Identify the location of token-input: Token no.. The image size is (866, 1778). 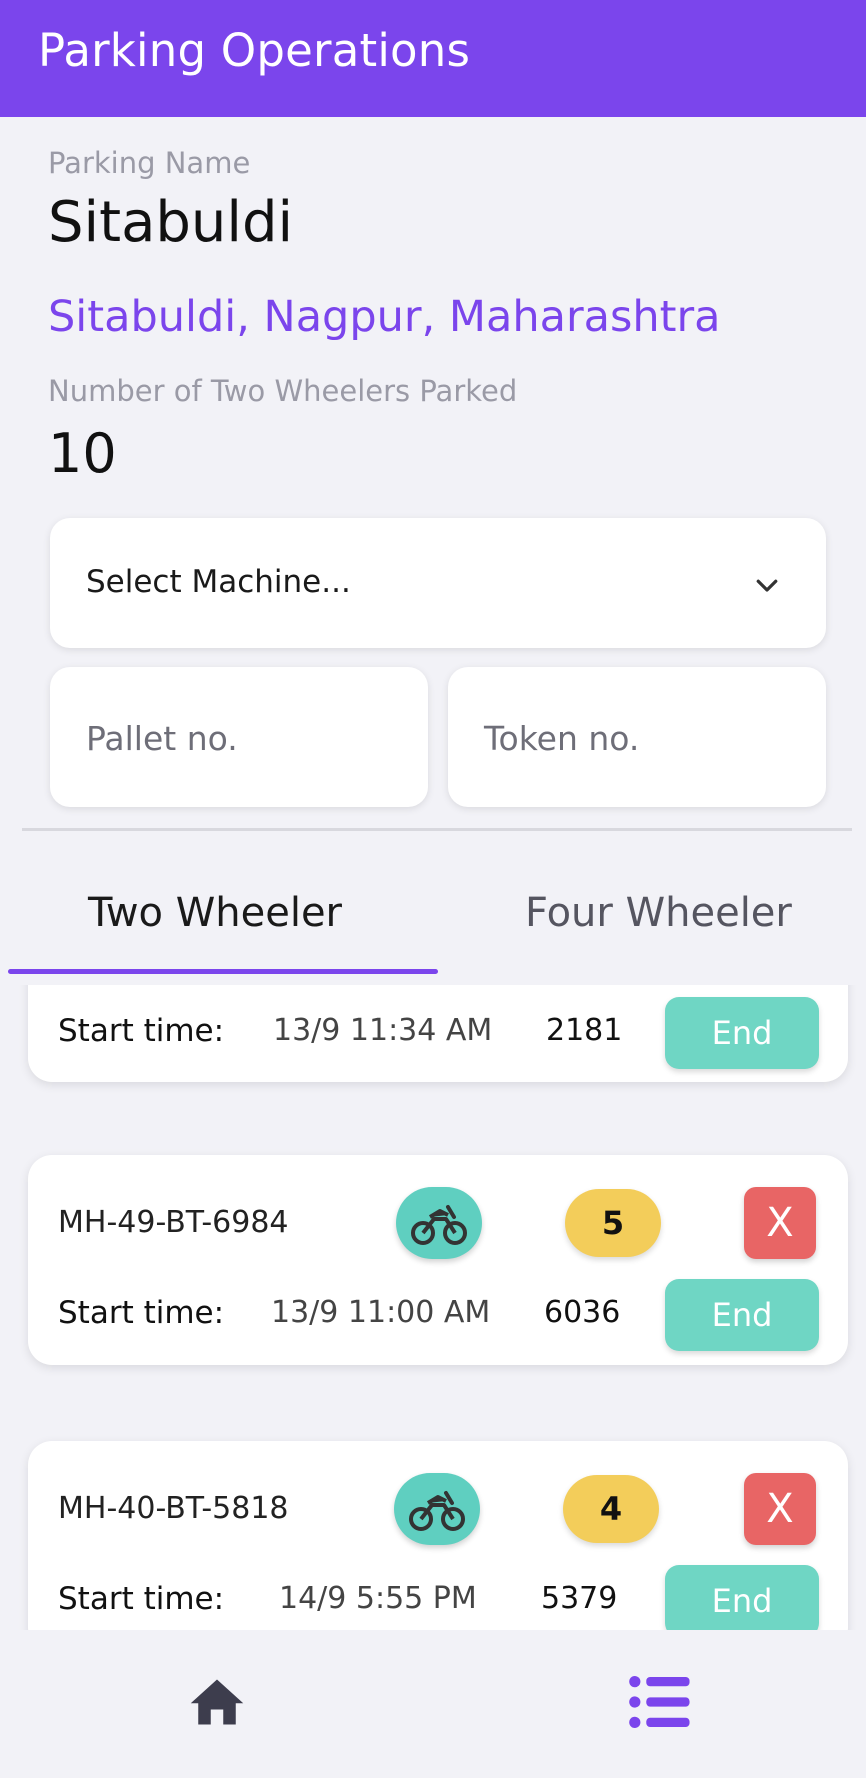
(637, 737).